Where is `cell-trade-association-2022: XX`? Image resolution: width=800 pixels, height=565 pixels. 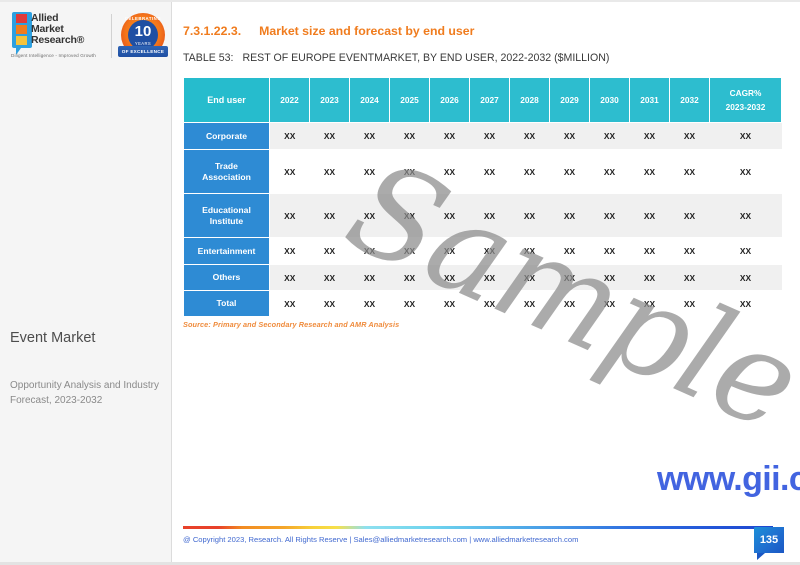
cell-trade-association-2022: XX is located at coordinates (289, 171).